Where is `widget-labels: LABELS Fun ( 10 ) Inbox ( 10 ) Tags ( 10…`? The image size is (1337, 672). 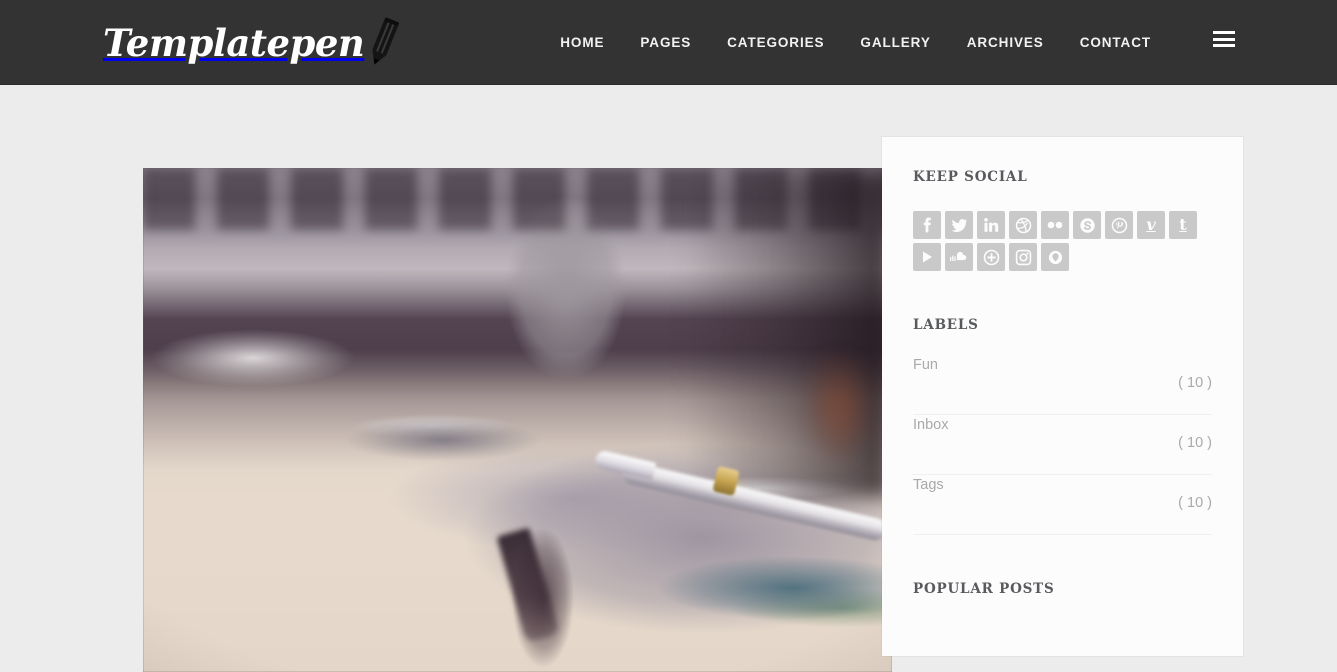 widget-labels: LABELS Fun ( 10 ) Inbox ( 10 ) Tags ( 10… is located at coordinates (1062, 426).